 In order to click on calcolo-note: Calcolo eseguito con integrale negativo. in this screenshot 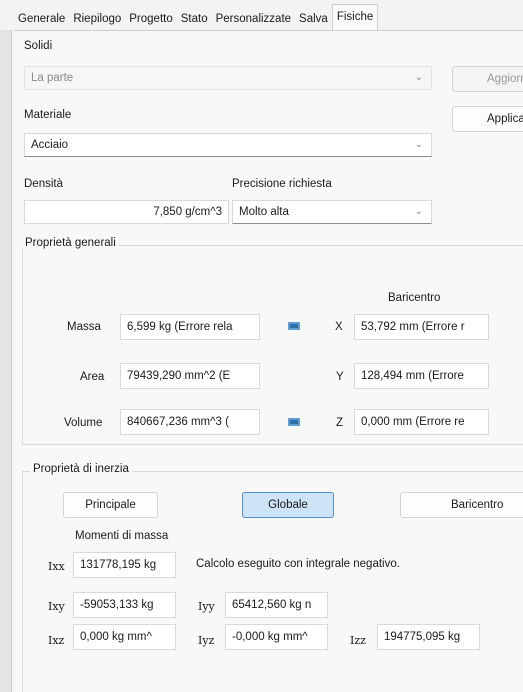, I will do `click(298, 564)`.